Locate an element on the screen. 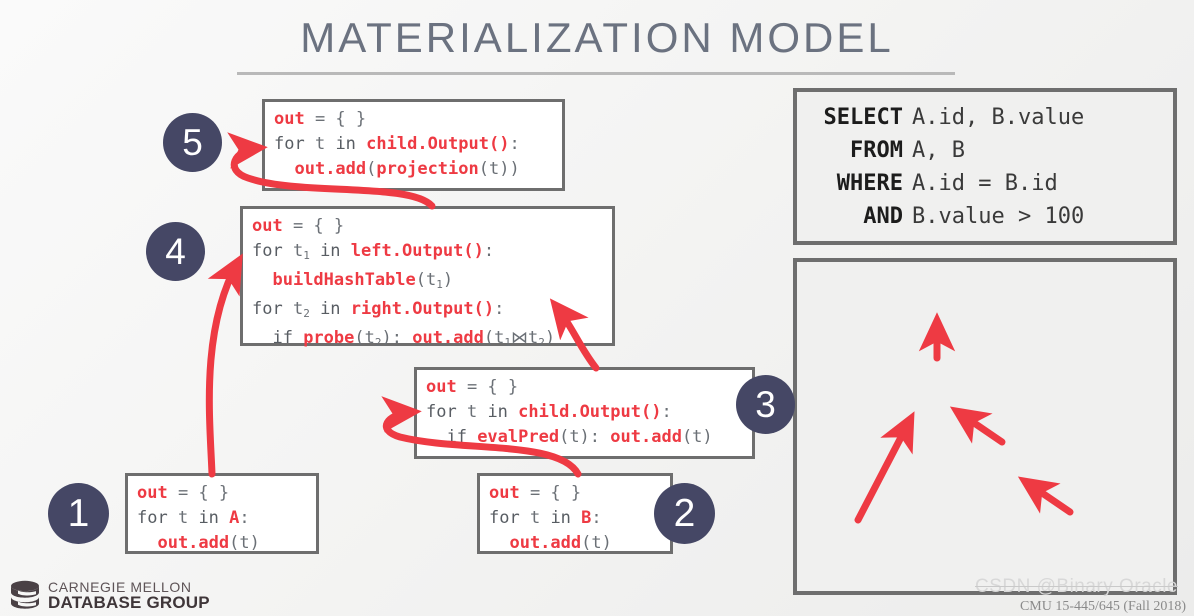  logo-line-carnegie-mellon: CARNEGIE MELLON is located at coordinates (120, 586).